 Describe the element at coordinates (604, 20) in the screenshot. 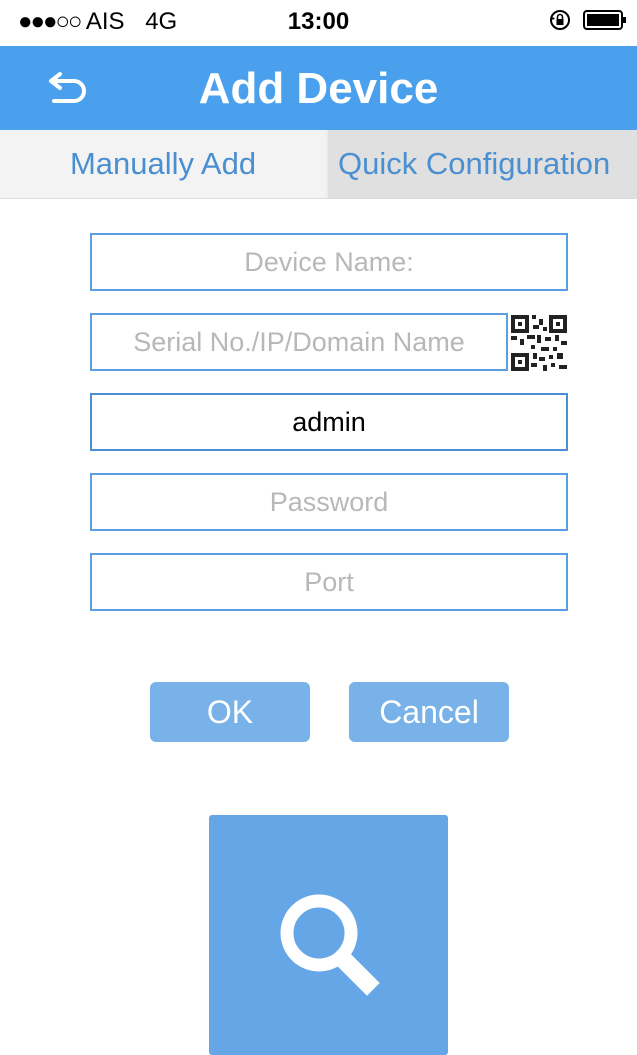

I see `battery-icon` at that location.